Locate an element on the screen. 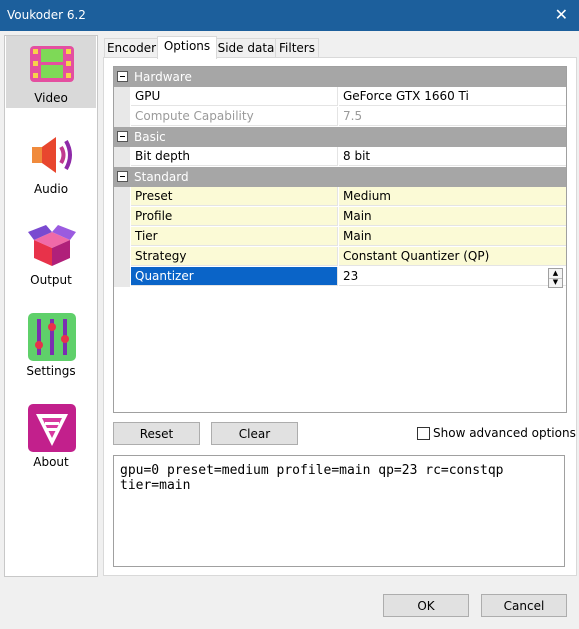  property-row-tier: Tier Main is located at coordinates (340, 237).